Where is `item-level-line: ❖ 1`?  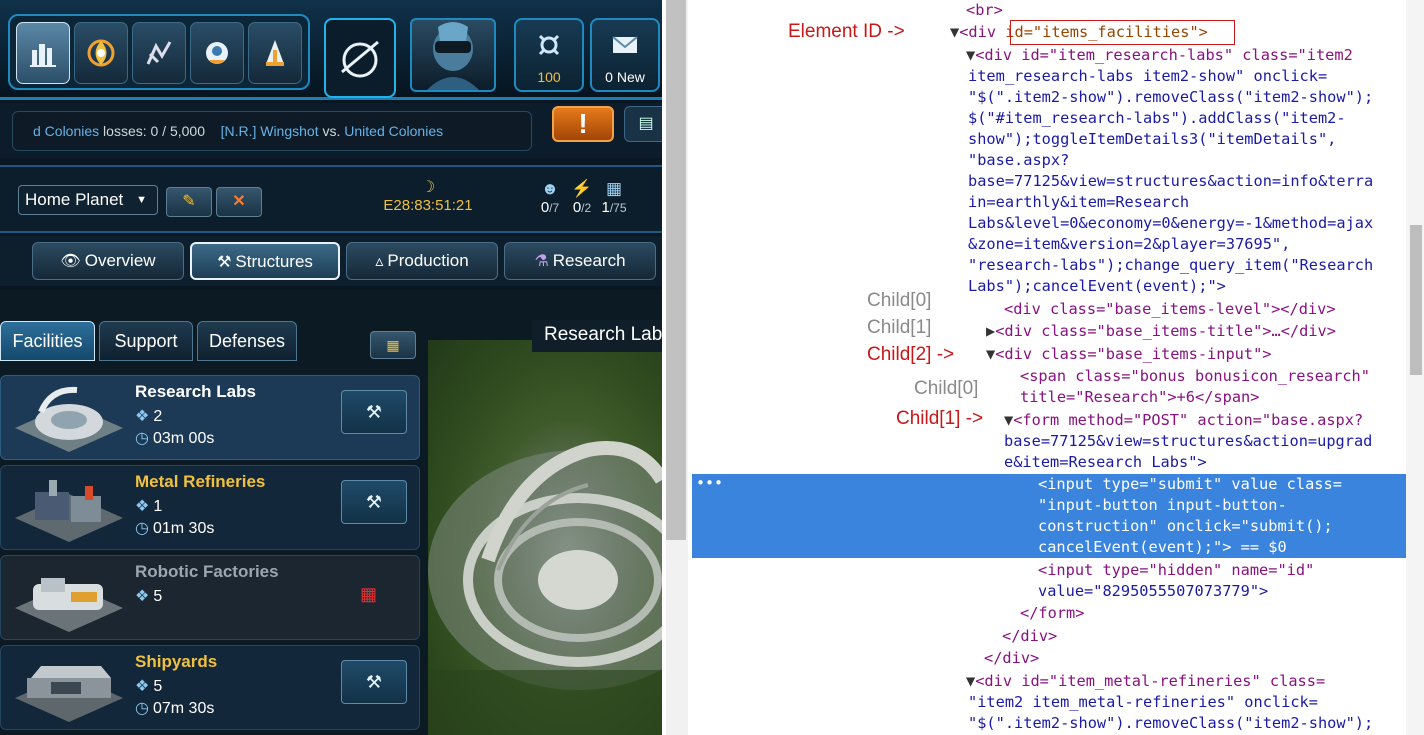
item-level-line: ❖ 1 is located at coordinates (148, 506).